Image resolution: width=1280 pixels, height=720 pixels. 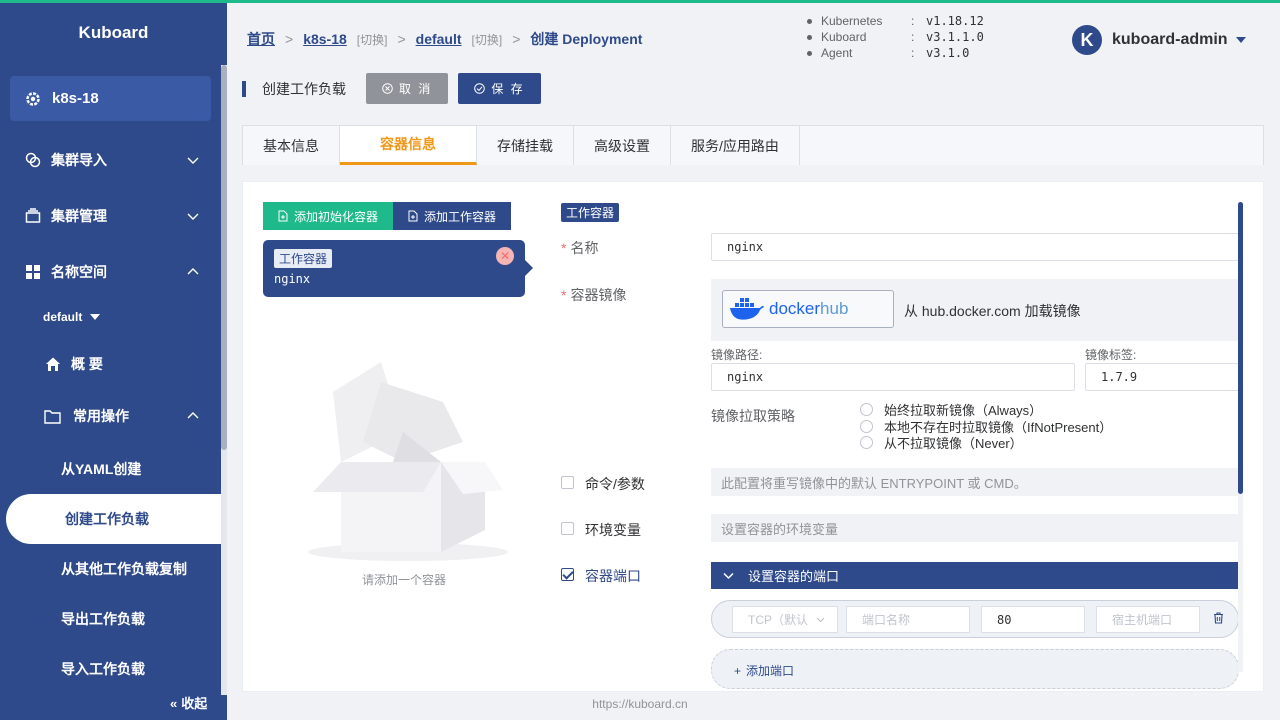 I want to click on cluster-selector: k8s-18, so click(x=110, y=98).